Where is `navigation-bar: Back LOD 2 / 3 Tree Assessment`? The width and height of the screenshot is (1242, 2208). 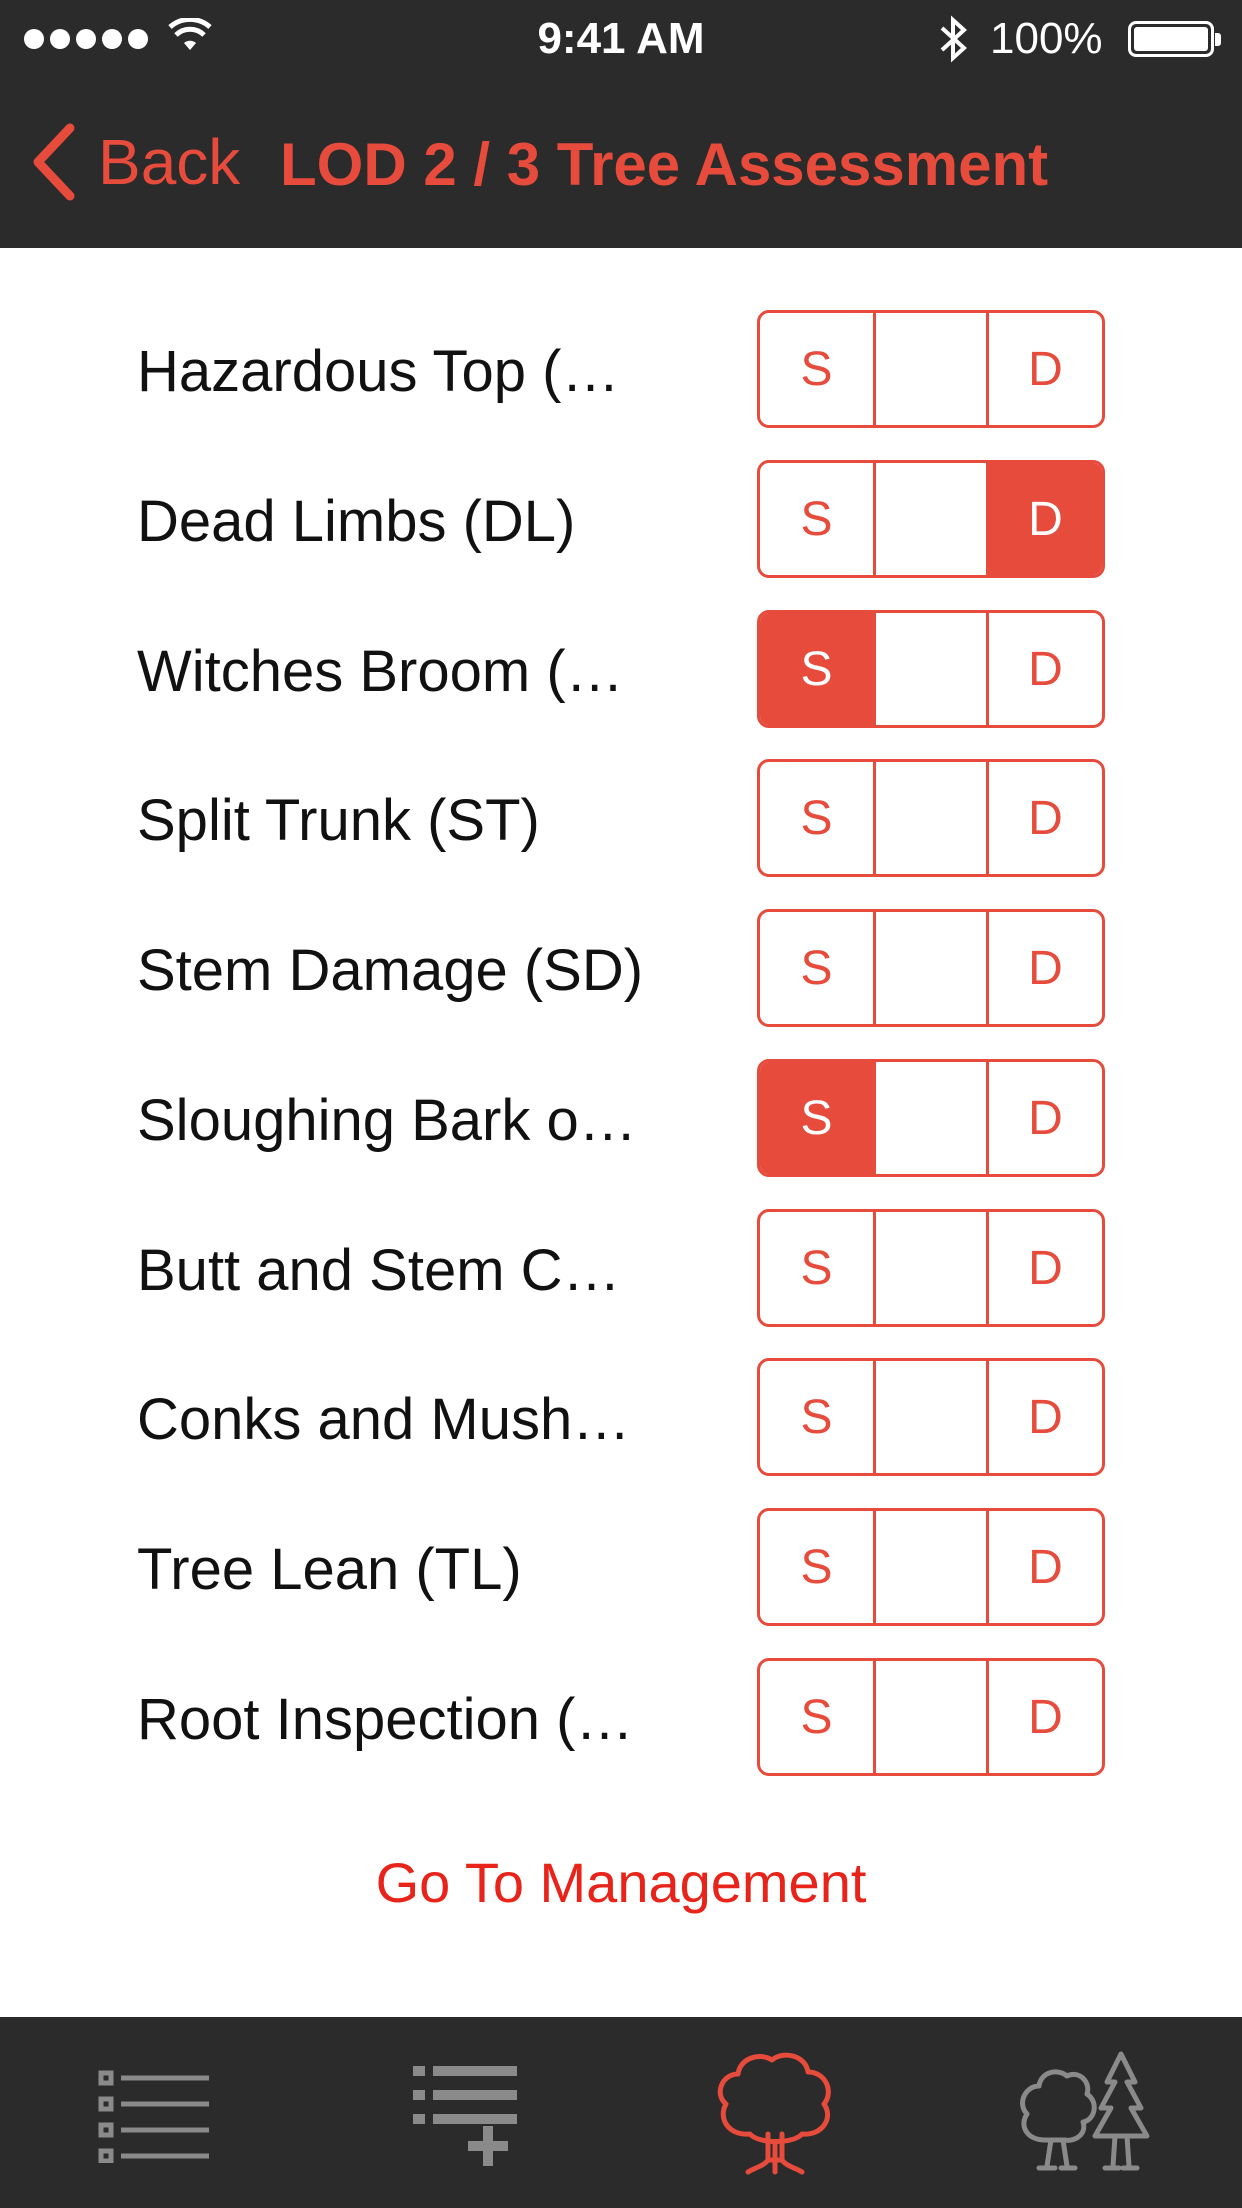
navigation-bar: Back LOD 2 / 3 Tree Assessment is located at coordinates (621, 163).